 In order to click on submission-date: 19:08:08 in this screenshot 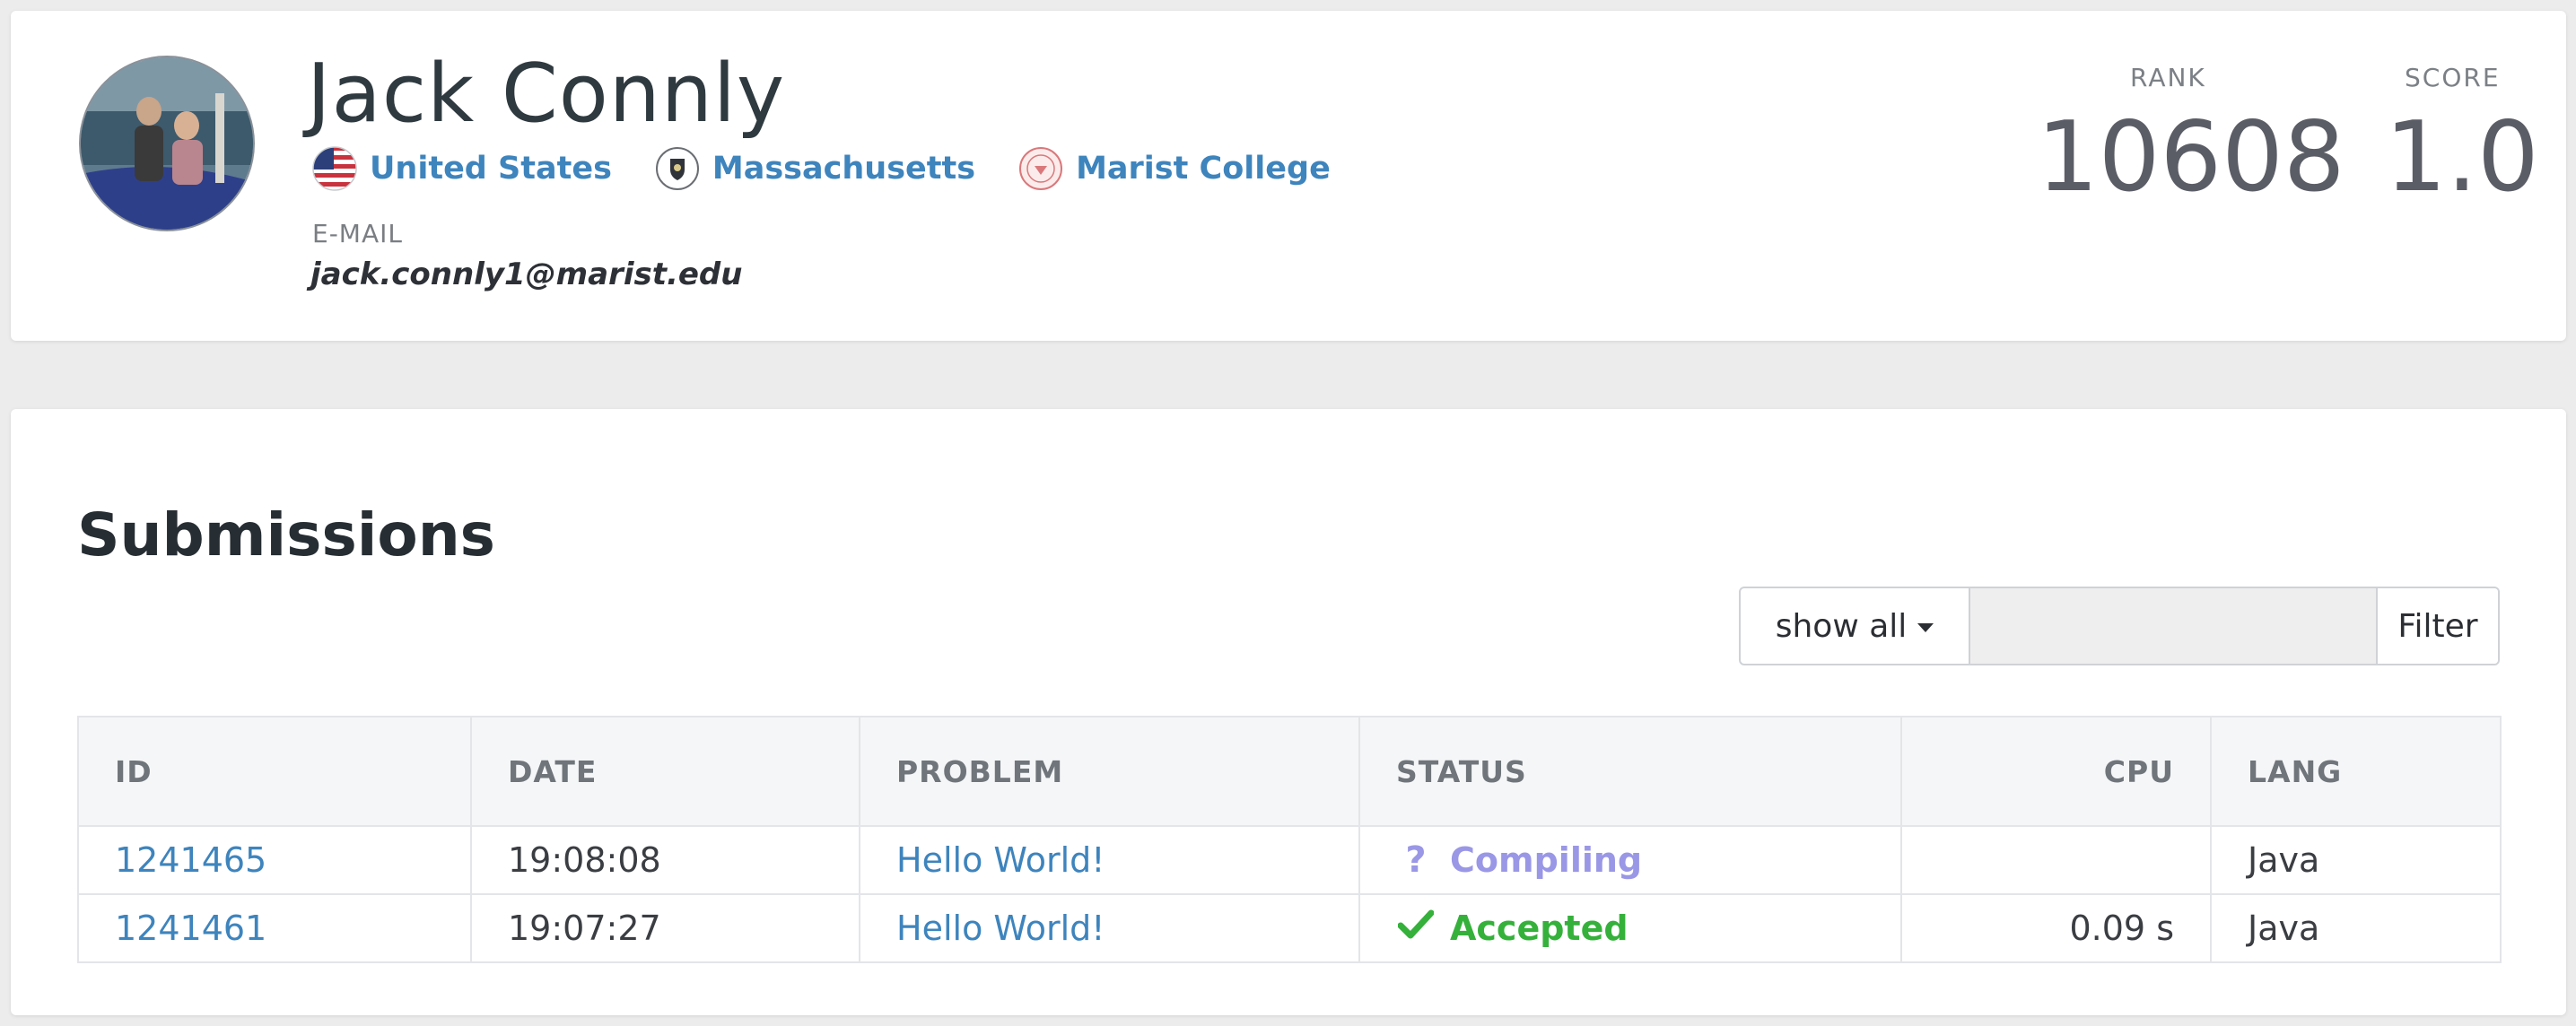, I will do `click(665, 860)`.